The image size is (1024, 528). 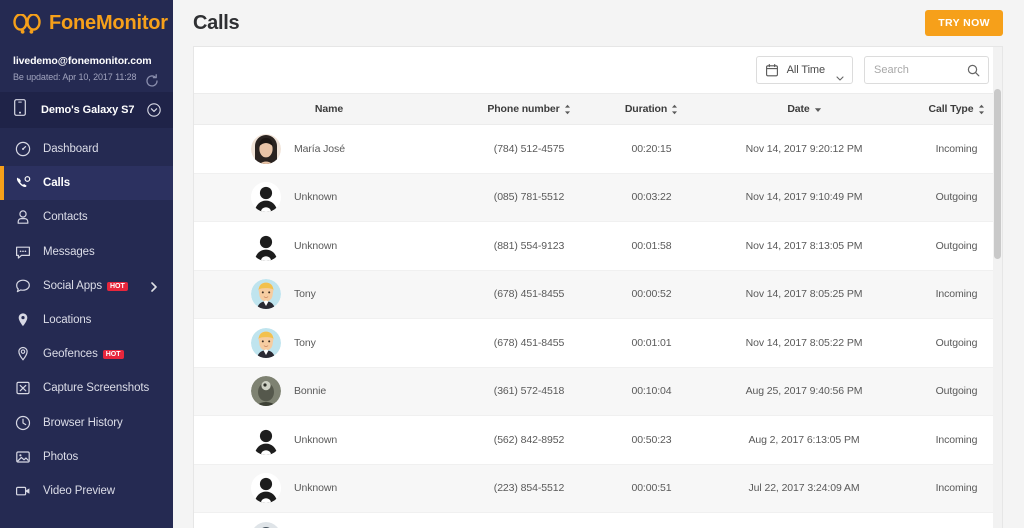 I want to click on try-now-button: TRY NOW, so click(x=964, y=23).